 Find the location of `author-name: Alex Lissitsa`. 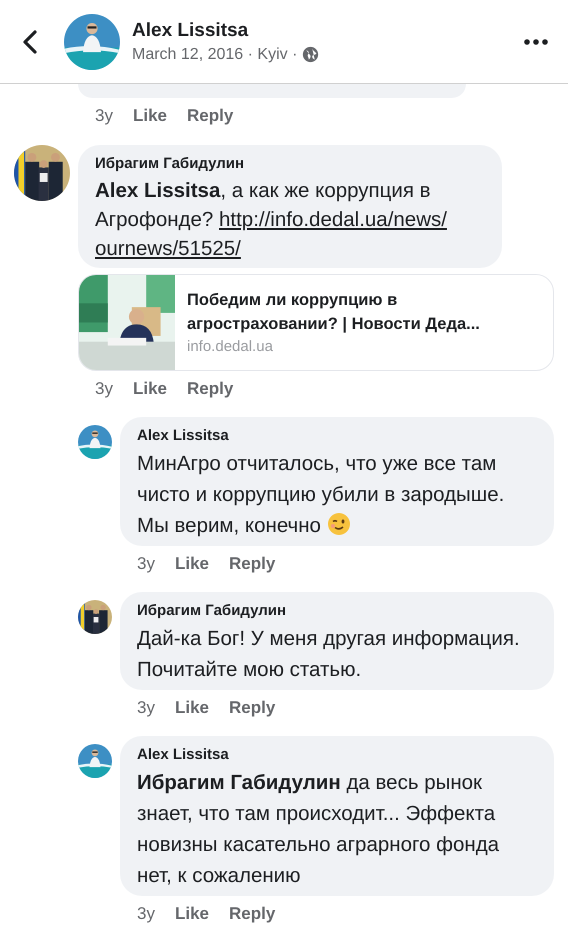

author-name: Alex Lissitsa is located at coordinates (226, 31).